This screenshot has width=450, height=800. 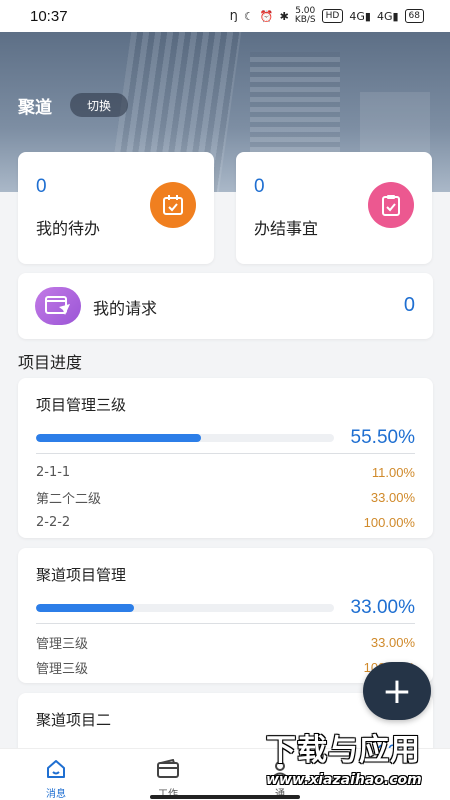 I want to click on tab-work: 工作, so click(x=168, y=774).